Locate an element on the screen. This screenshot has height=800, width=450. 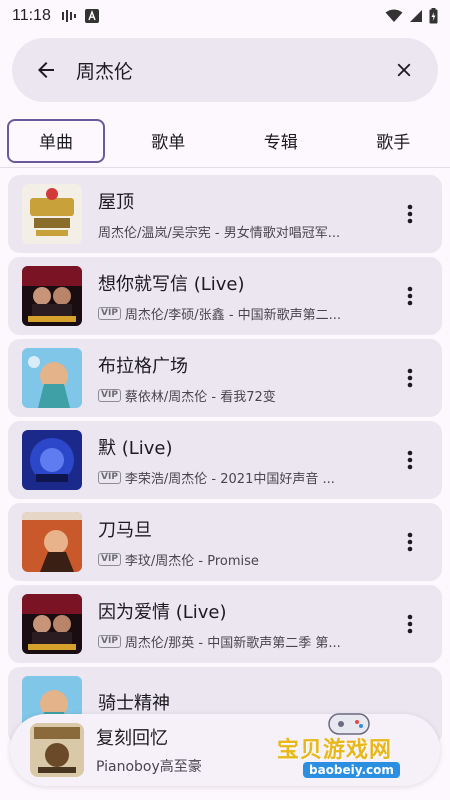
tab-bar: 单曲 歌单 专辑 歌手 is located at coordinates (225, 141).